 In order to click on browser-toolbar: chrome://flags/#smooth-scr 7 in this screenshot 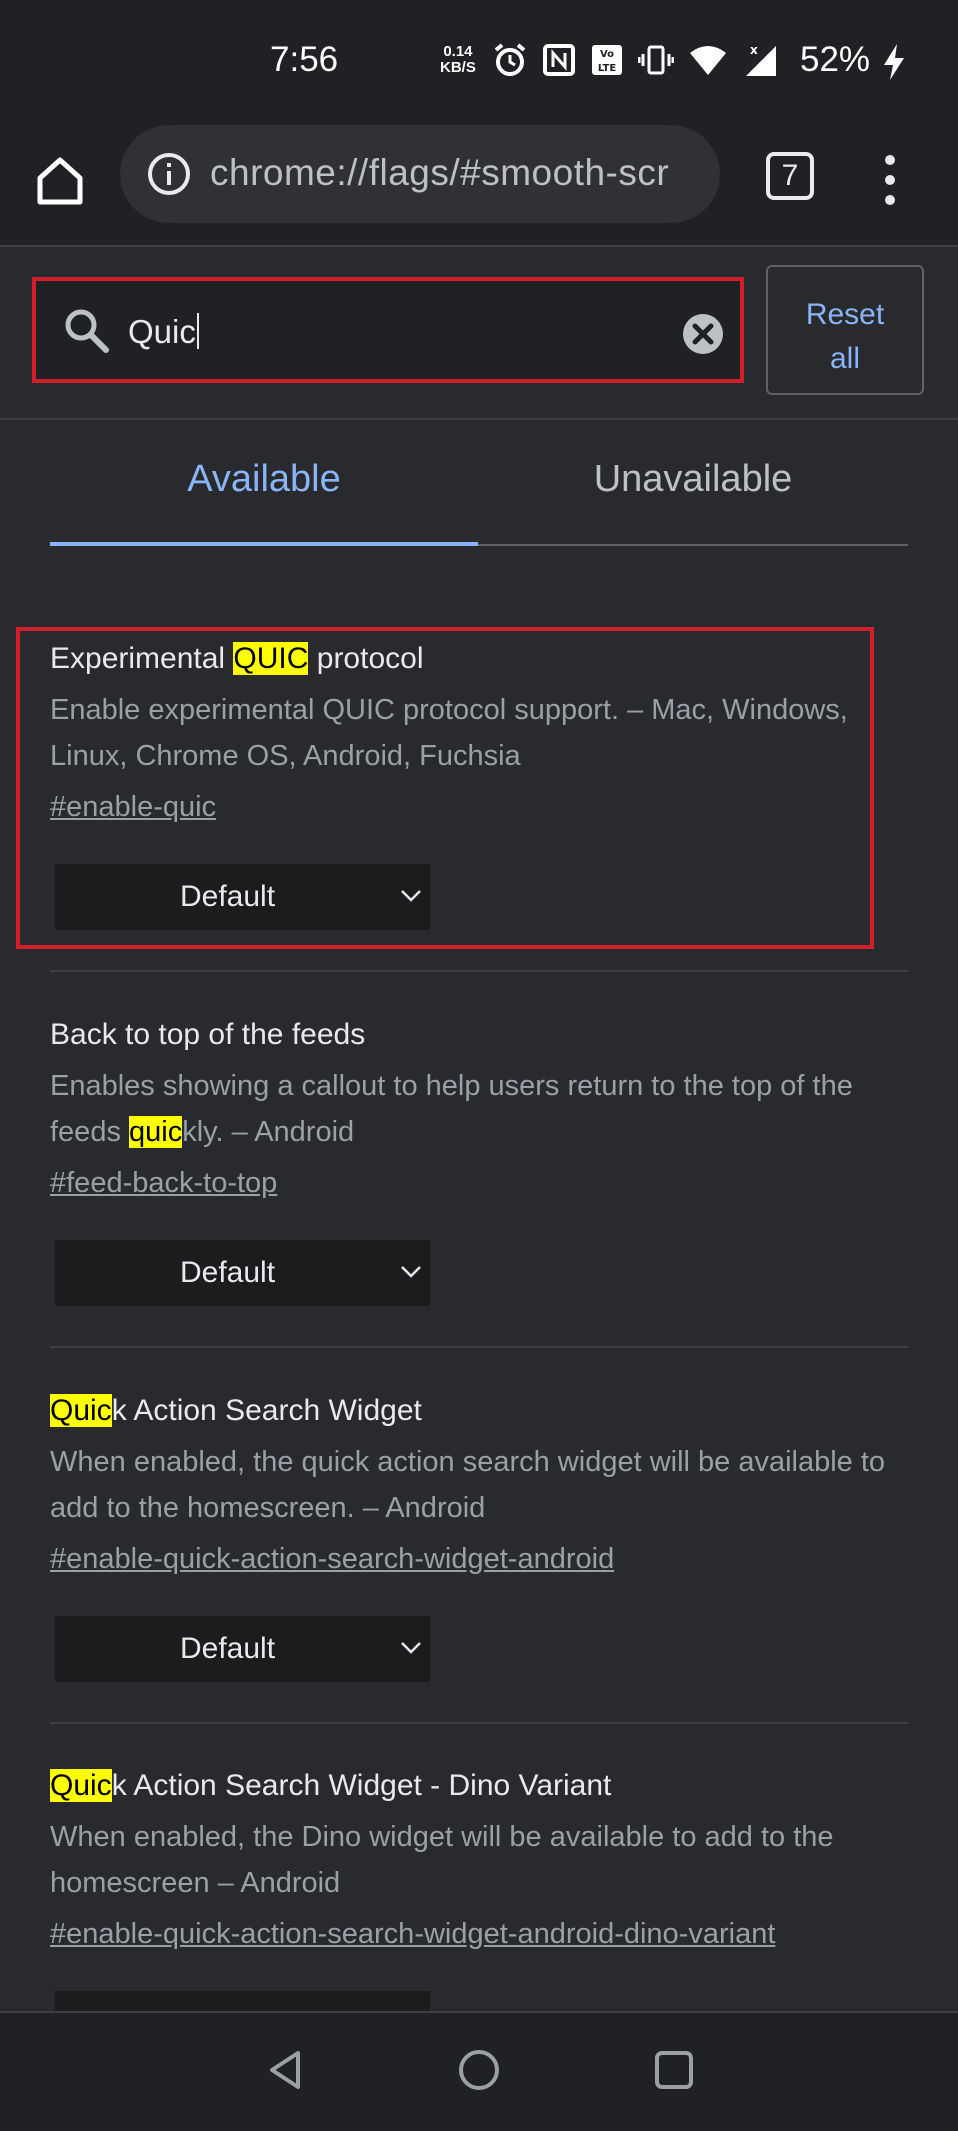, I will do `click(479, 186)`.